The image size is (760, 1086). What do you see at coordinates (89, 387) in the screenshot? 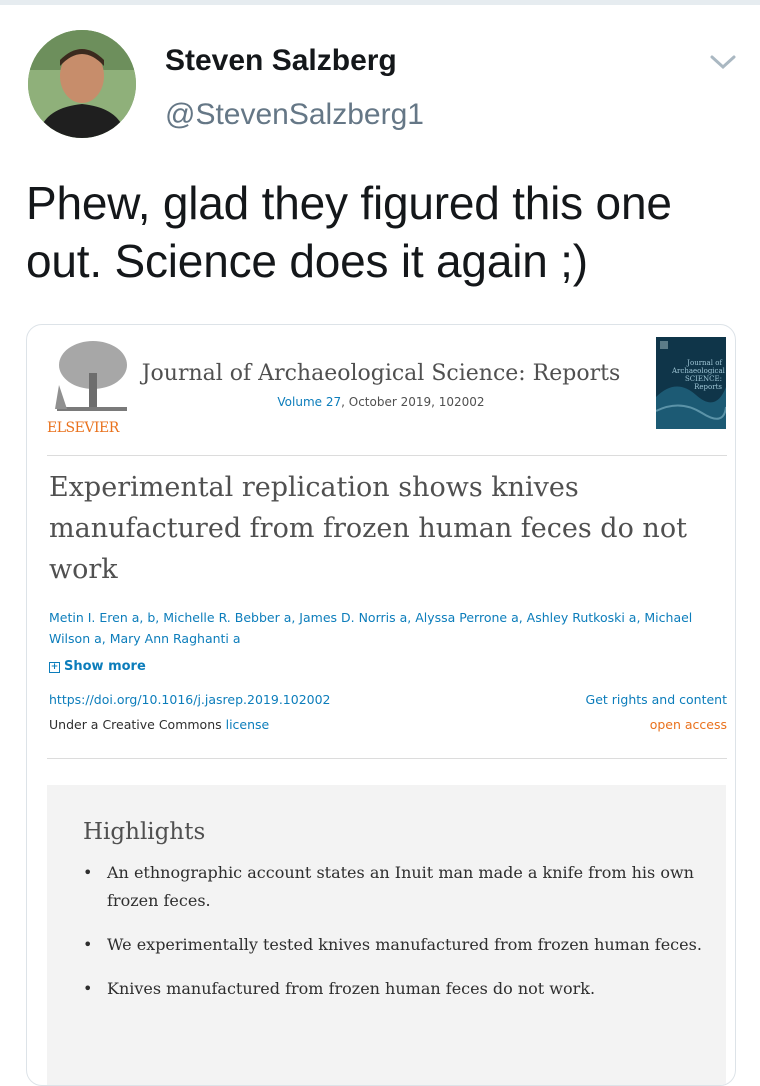
I see `elsevier-logo: ELSEVIER` at bounding box center [89, 387].